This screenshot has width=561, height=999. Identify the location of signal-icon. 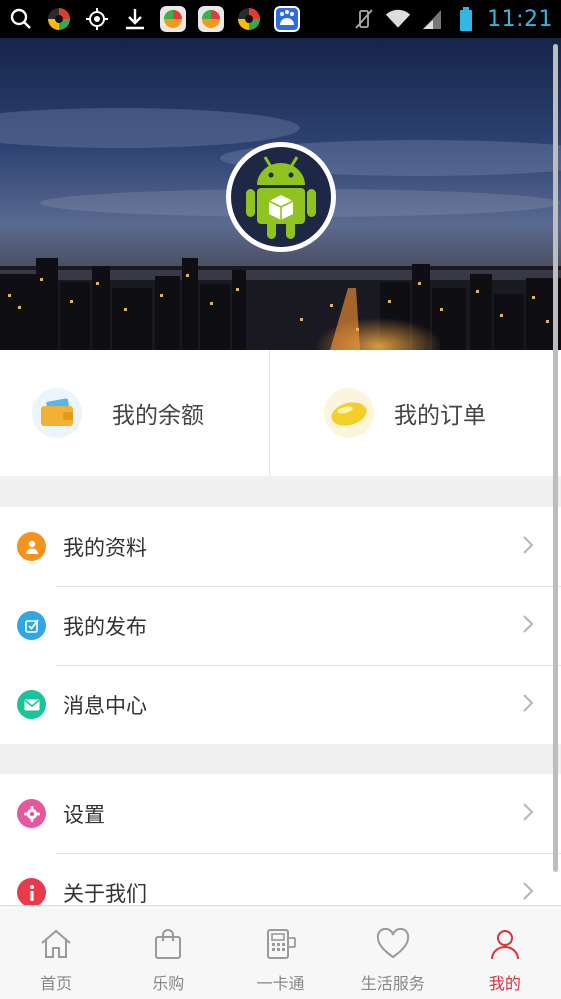
(432, 19).